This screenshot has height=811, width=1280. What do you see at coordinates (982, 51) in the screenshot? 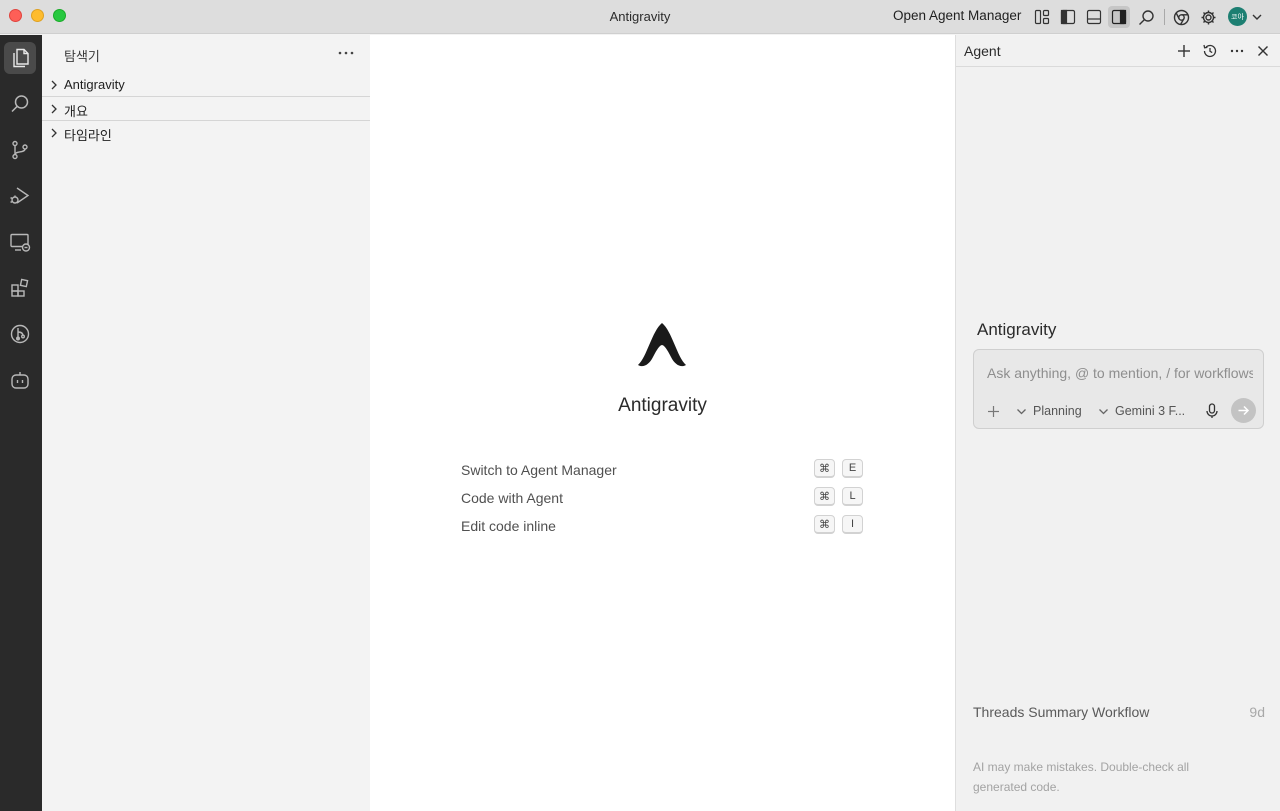
I see `agent-panel-title: Agent` at bounding box center [982, 51].